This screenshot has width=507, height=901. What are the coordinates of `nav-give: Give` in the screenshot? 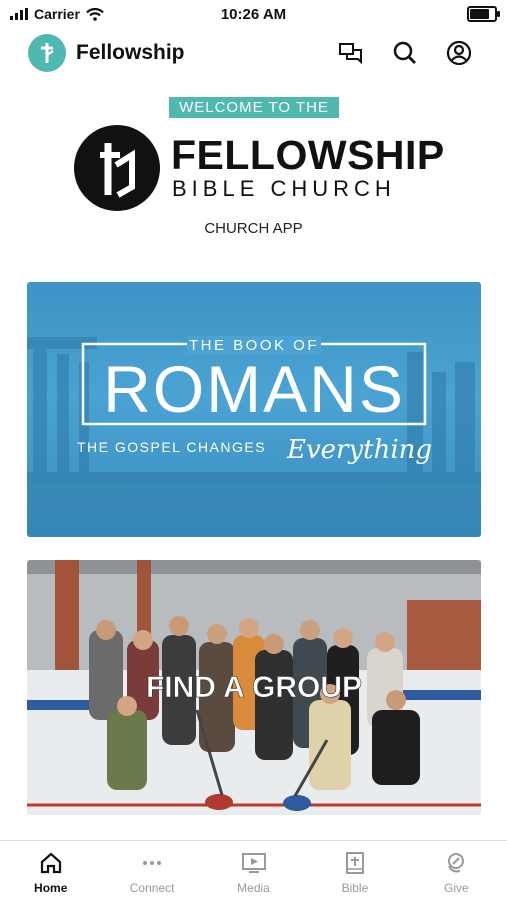 It's located at (456, 871).